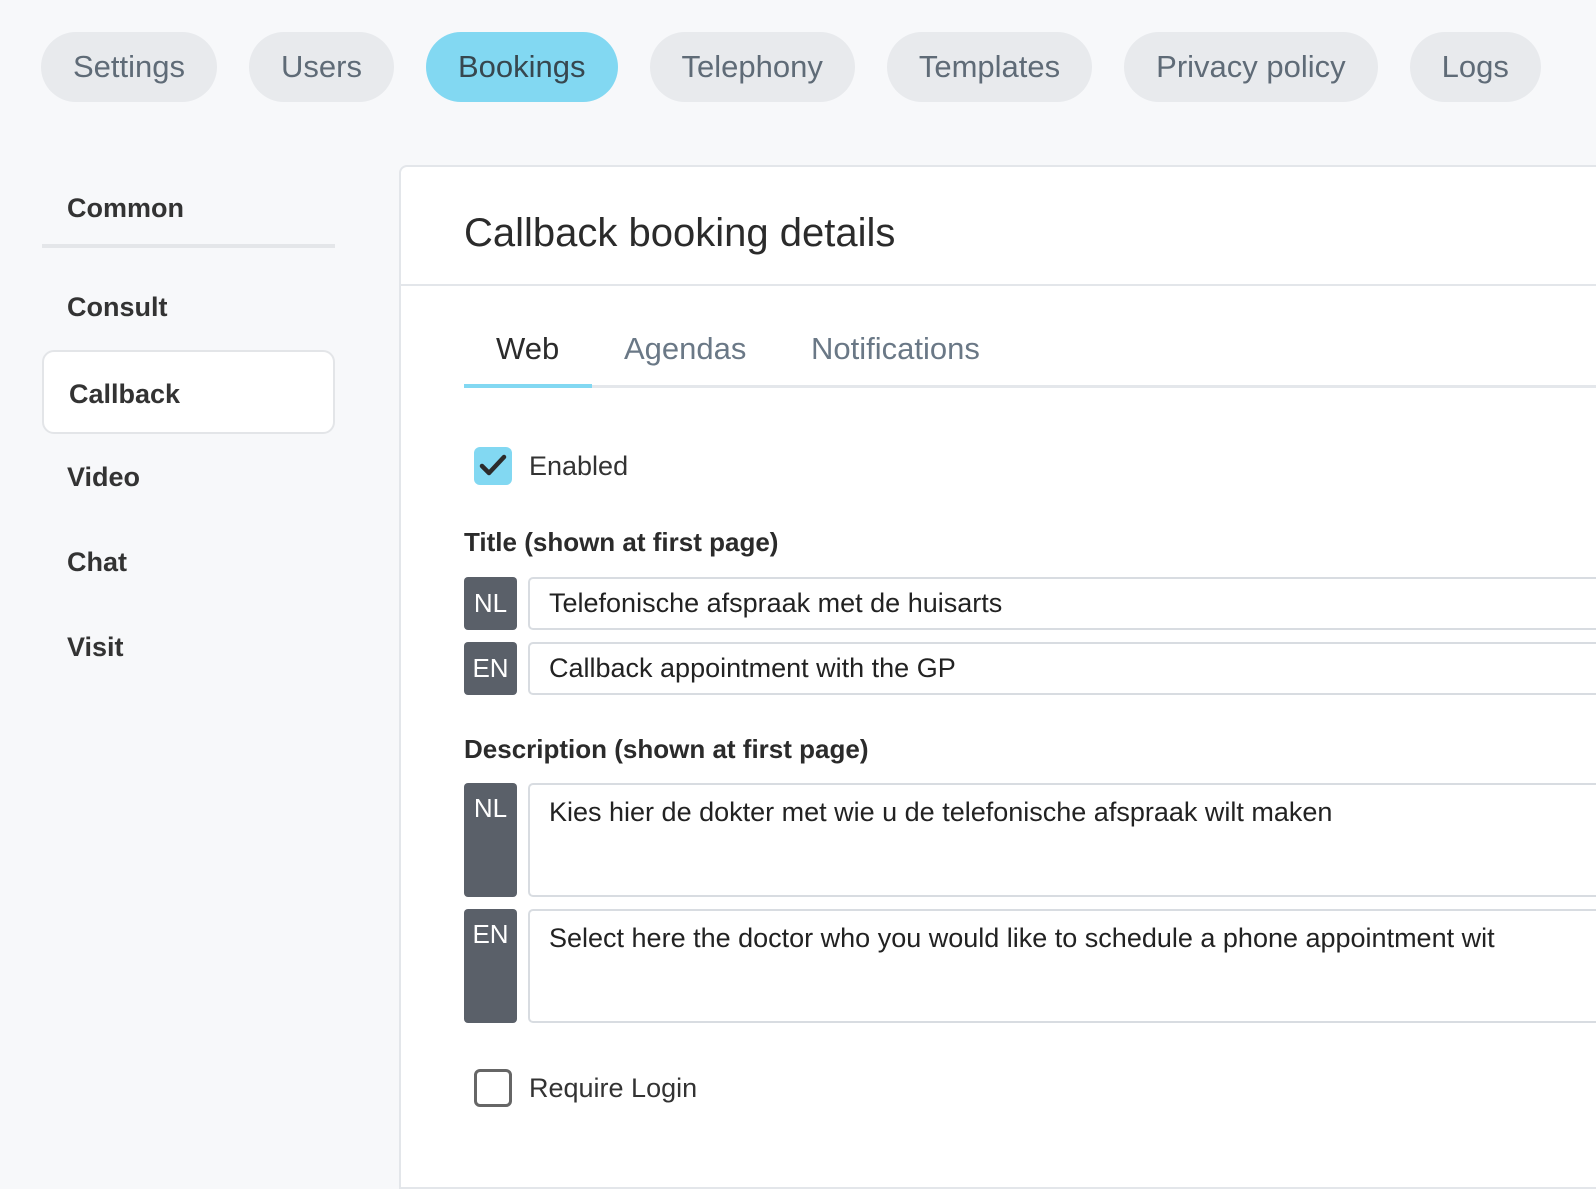 This screenshot has height=1189, width=1596. What do you see at coordinates (666, 749) in the screenshot?
I see `description-section-label: Description (shown at first page)` at bounding box center [666, 749].